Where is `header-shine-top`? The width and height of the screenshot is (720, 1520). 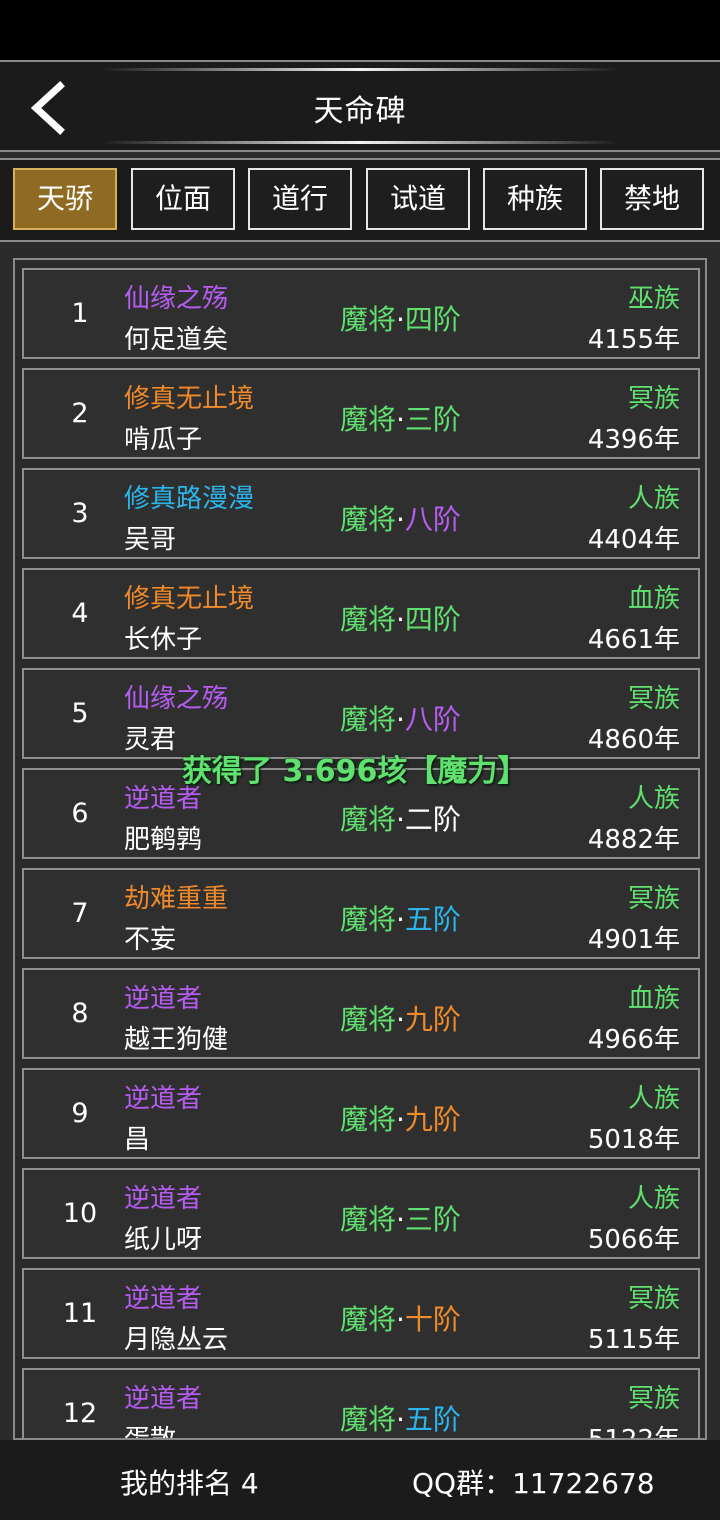
header-shine-top is located at coordinates (360, 69).